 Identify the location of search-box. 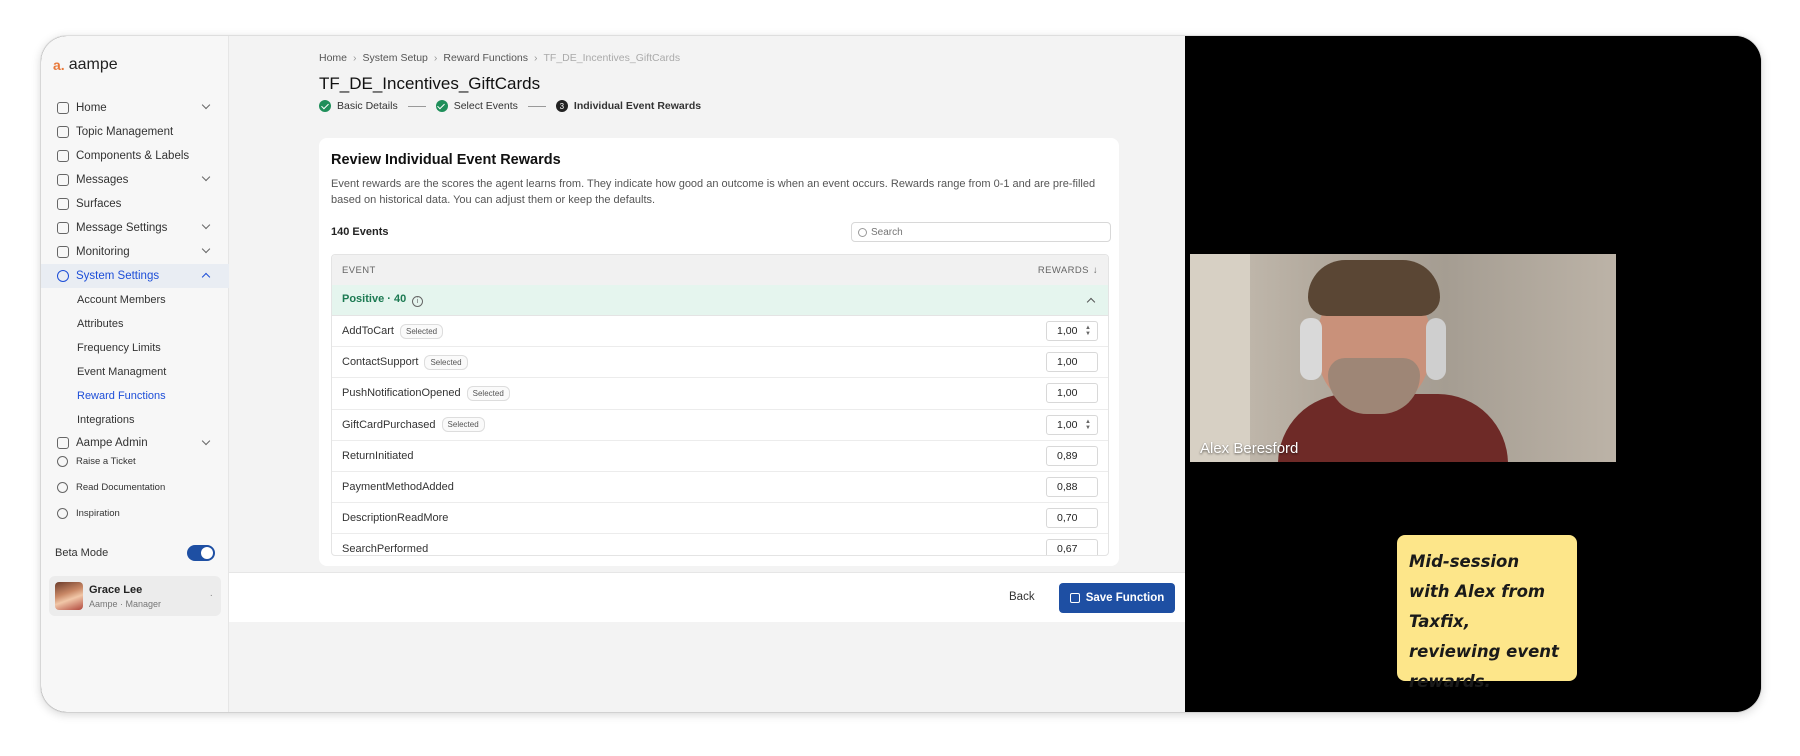
(981, 232).